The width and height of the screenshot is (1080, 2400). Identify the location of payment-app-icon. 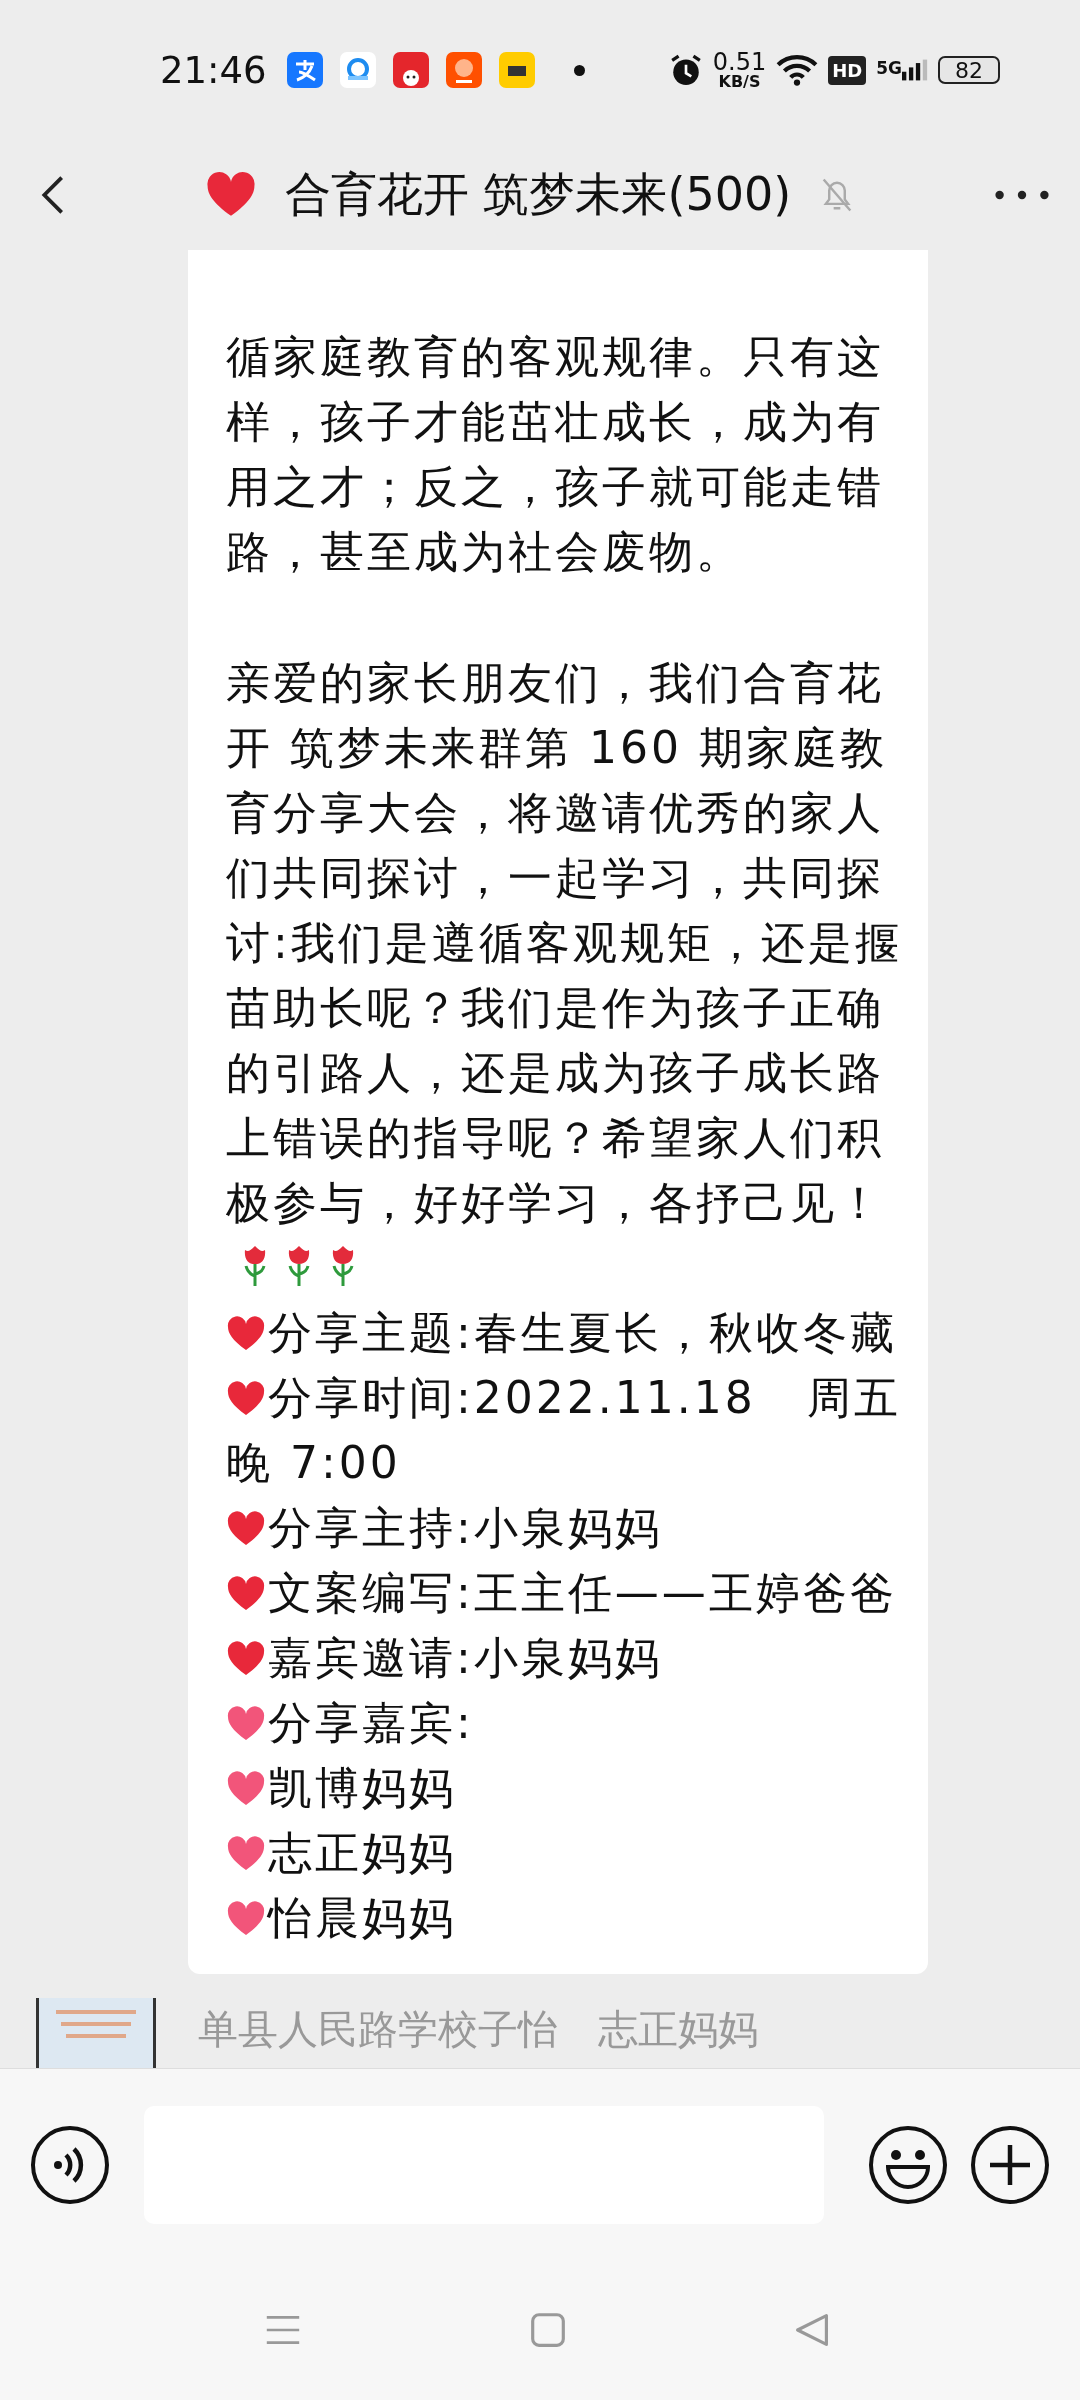
(305, 70).